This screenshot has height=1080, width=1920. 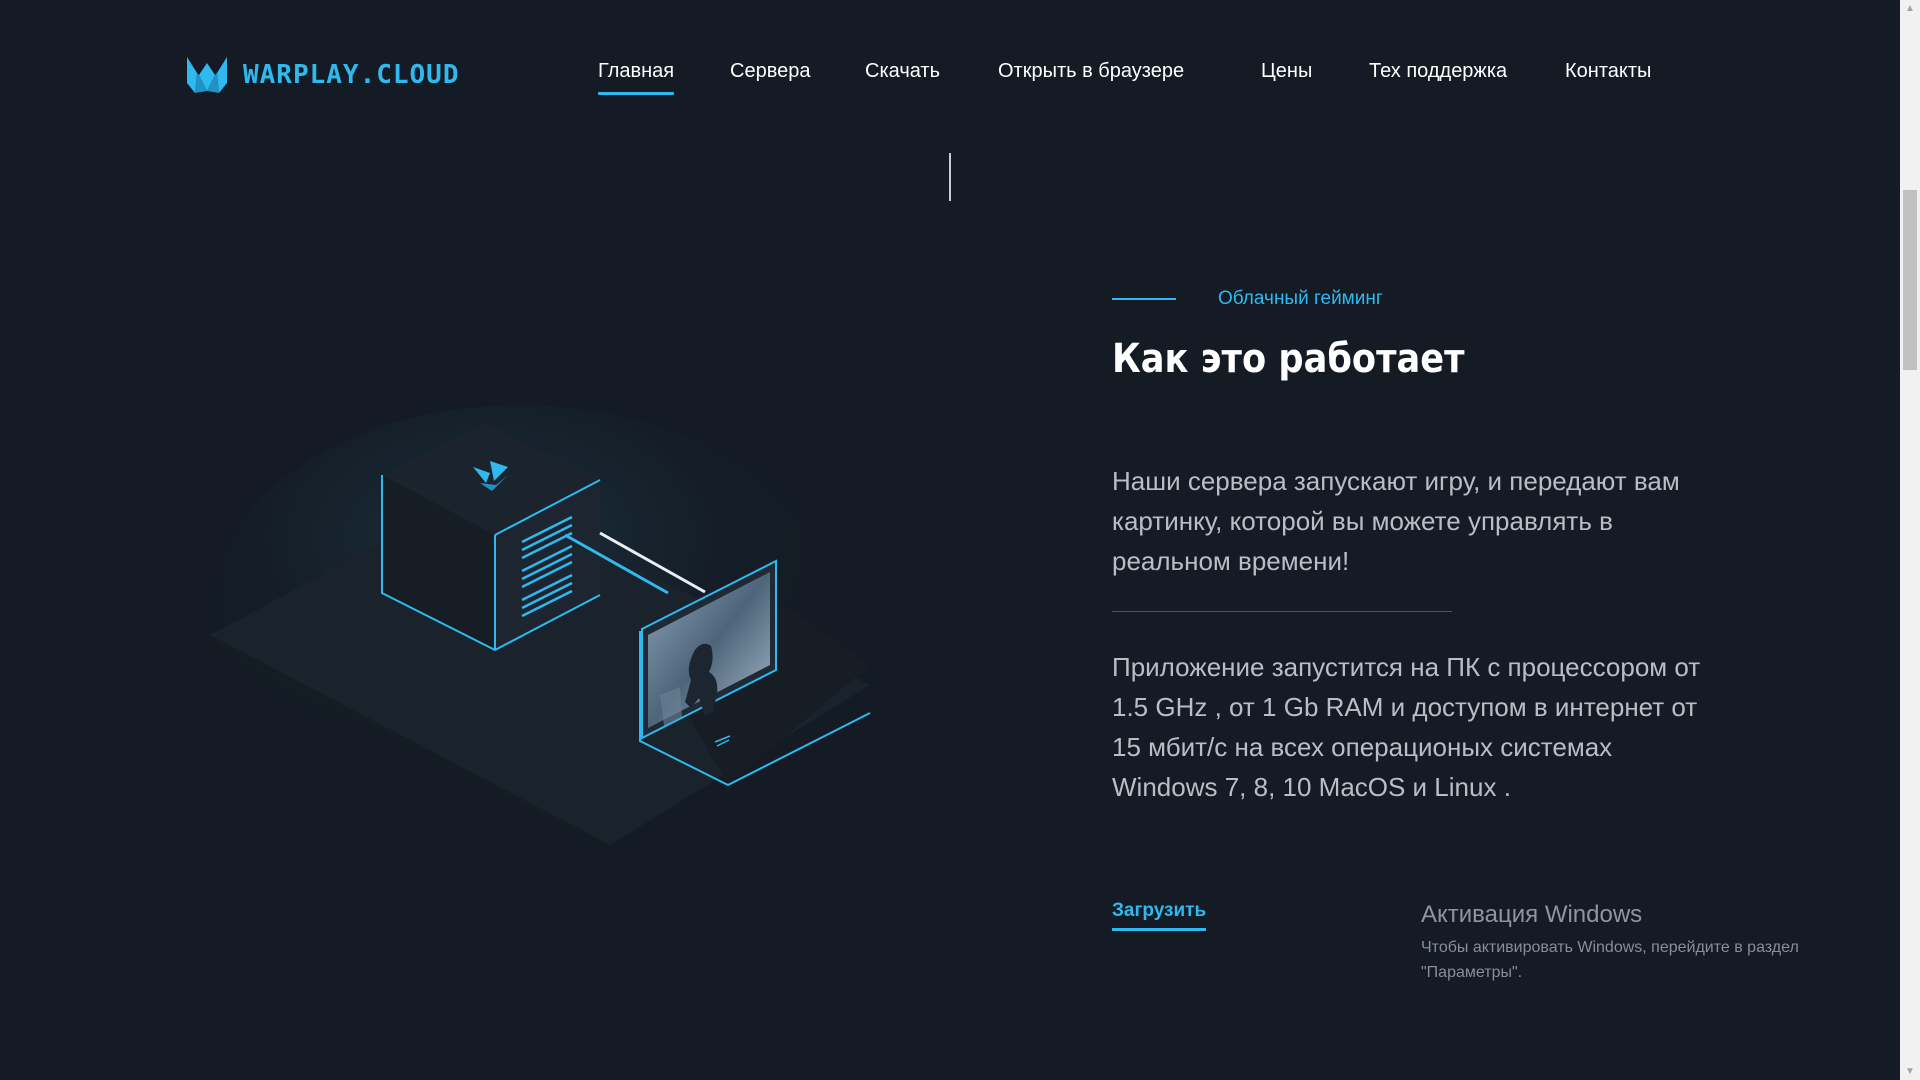 I want to click on cloud-gaming-illustration, so click(x=538, y=627).